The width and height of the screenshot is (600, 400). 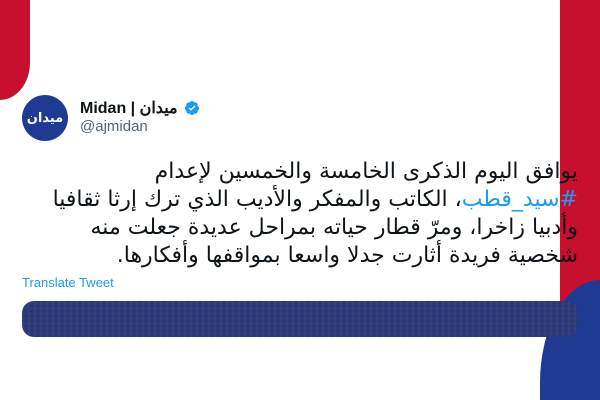 I want to click on display-name: Midan | ميدان, so click(x=129, y=108).